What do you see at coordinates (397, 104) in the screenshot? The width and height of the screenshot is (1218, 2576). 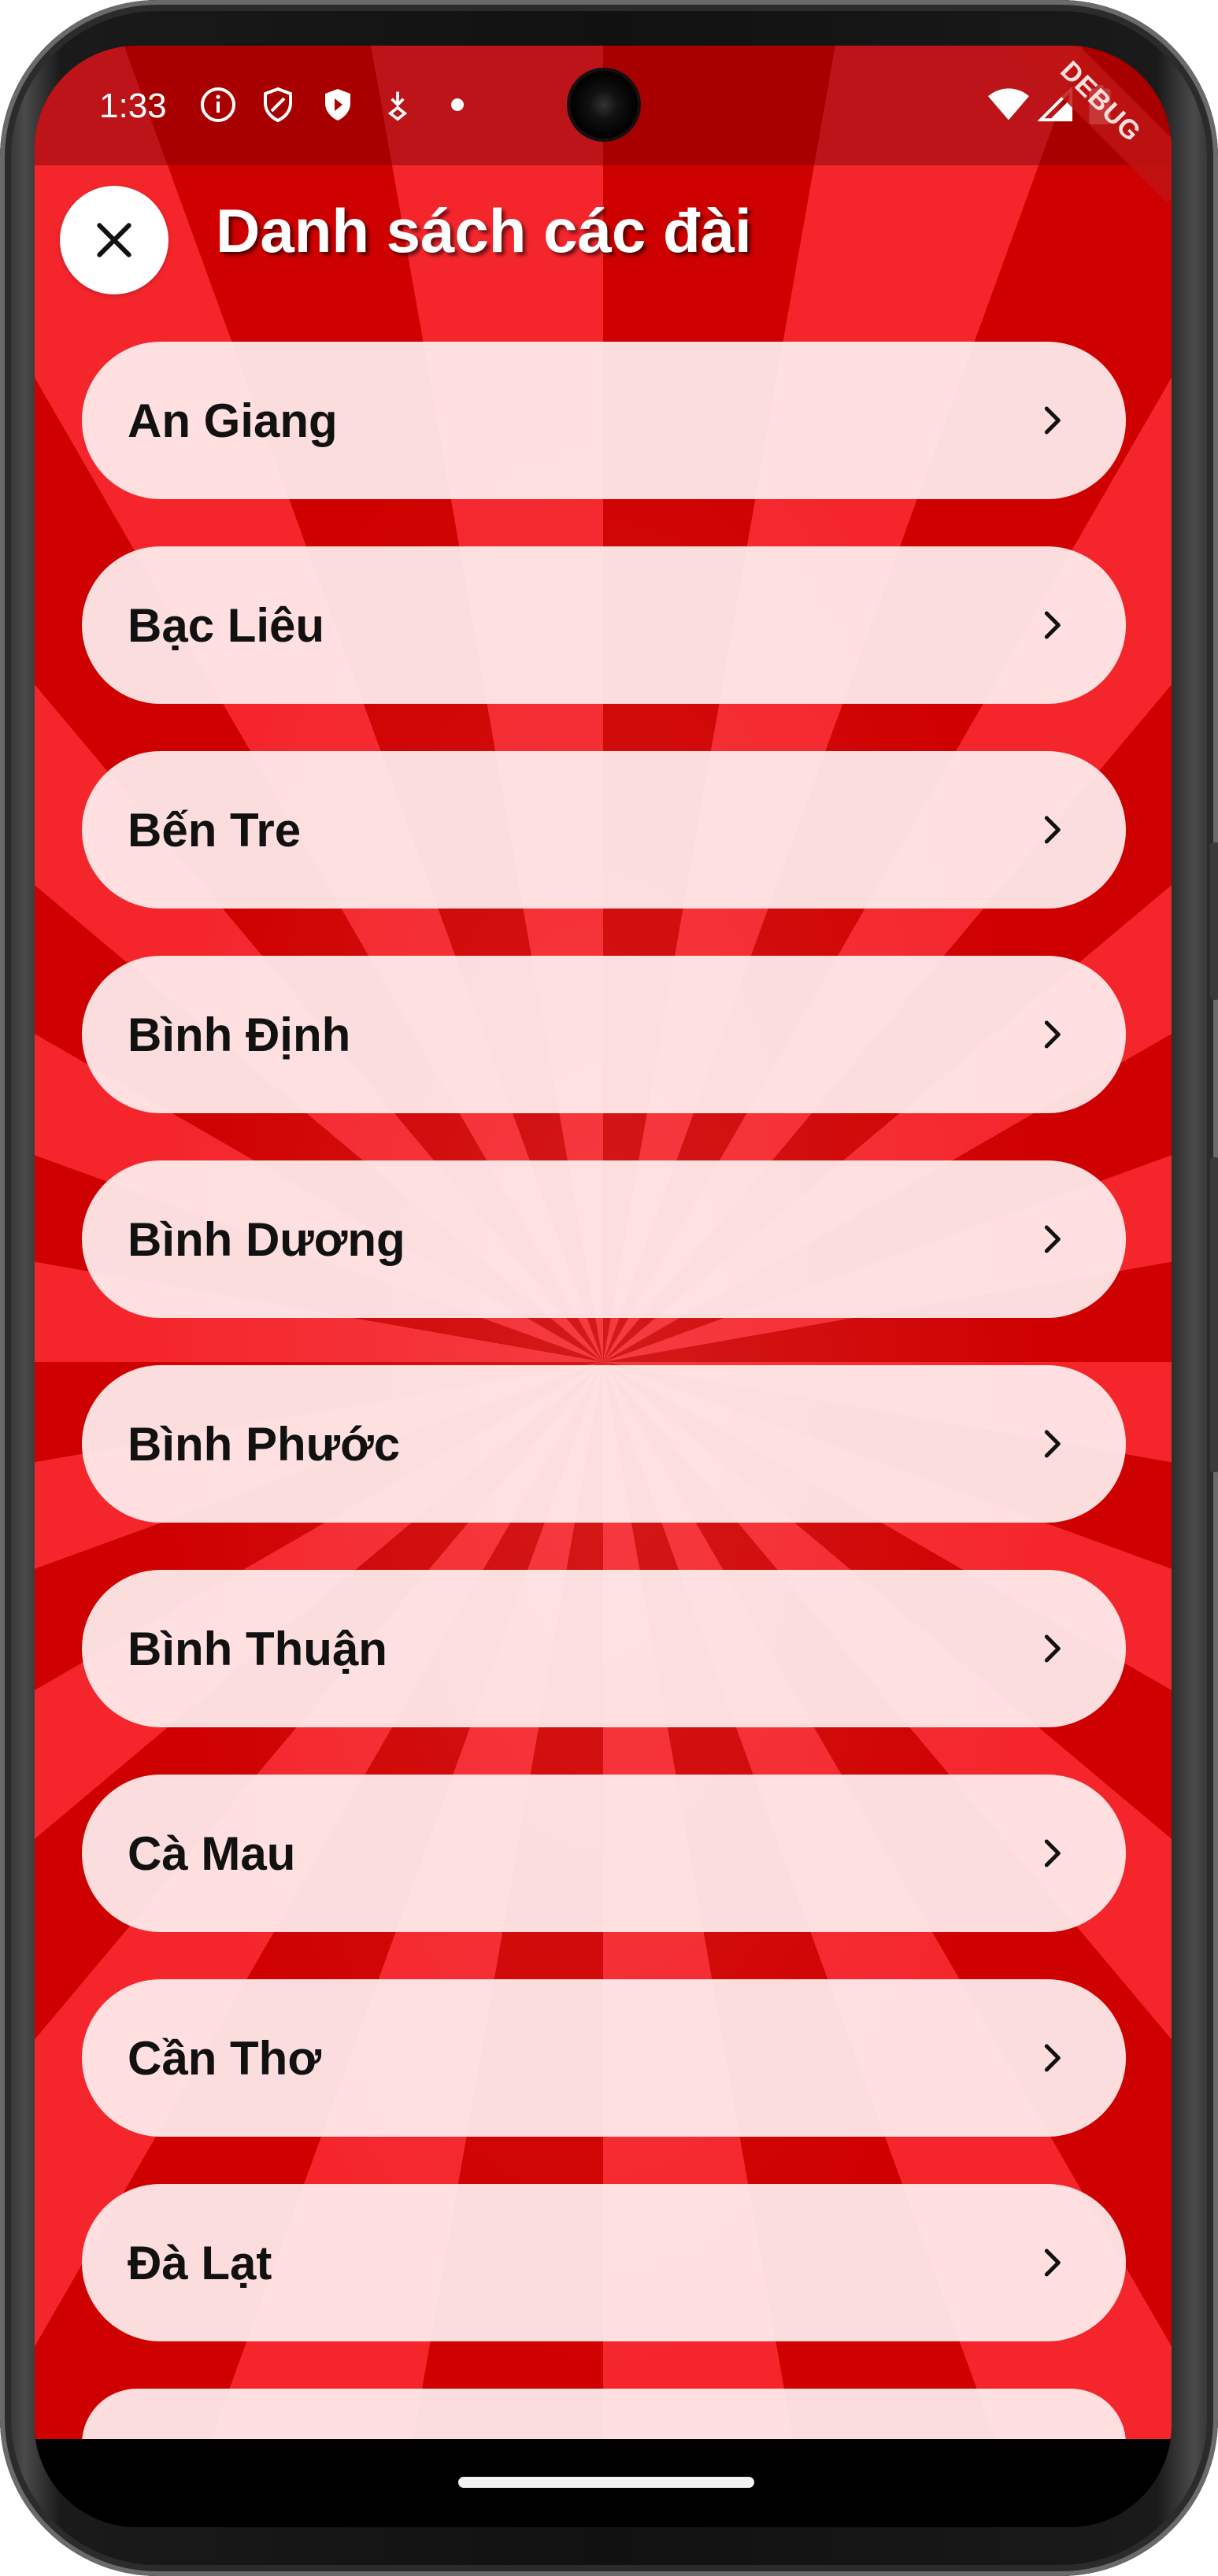 I see `download-icon` at bounding box center [397, 104].